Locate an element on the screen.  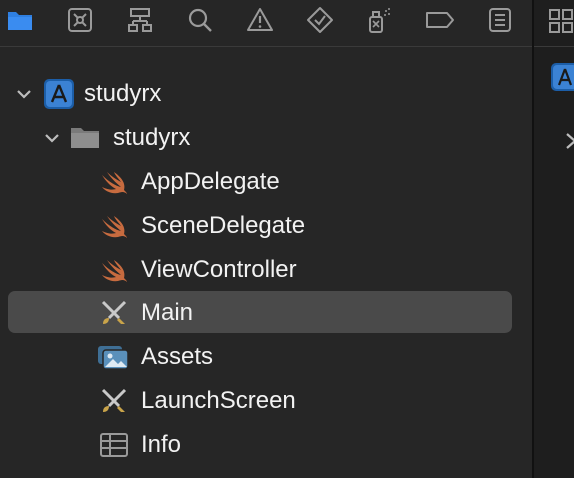
editor-pane is located at coordinates (554, 239).